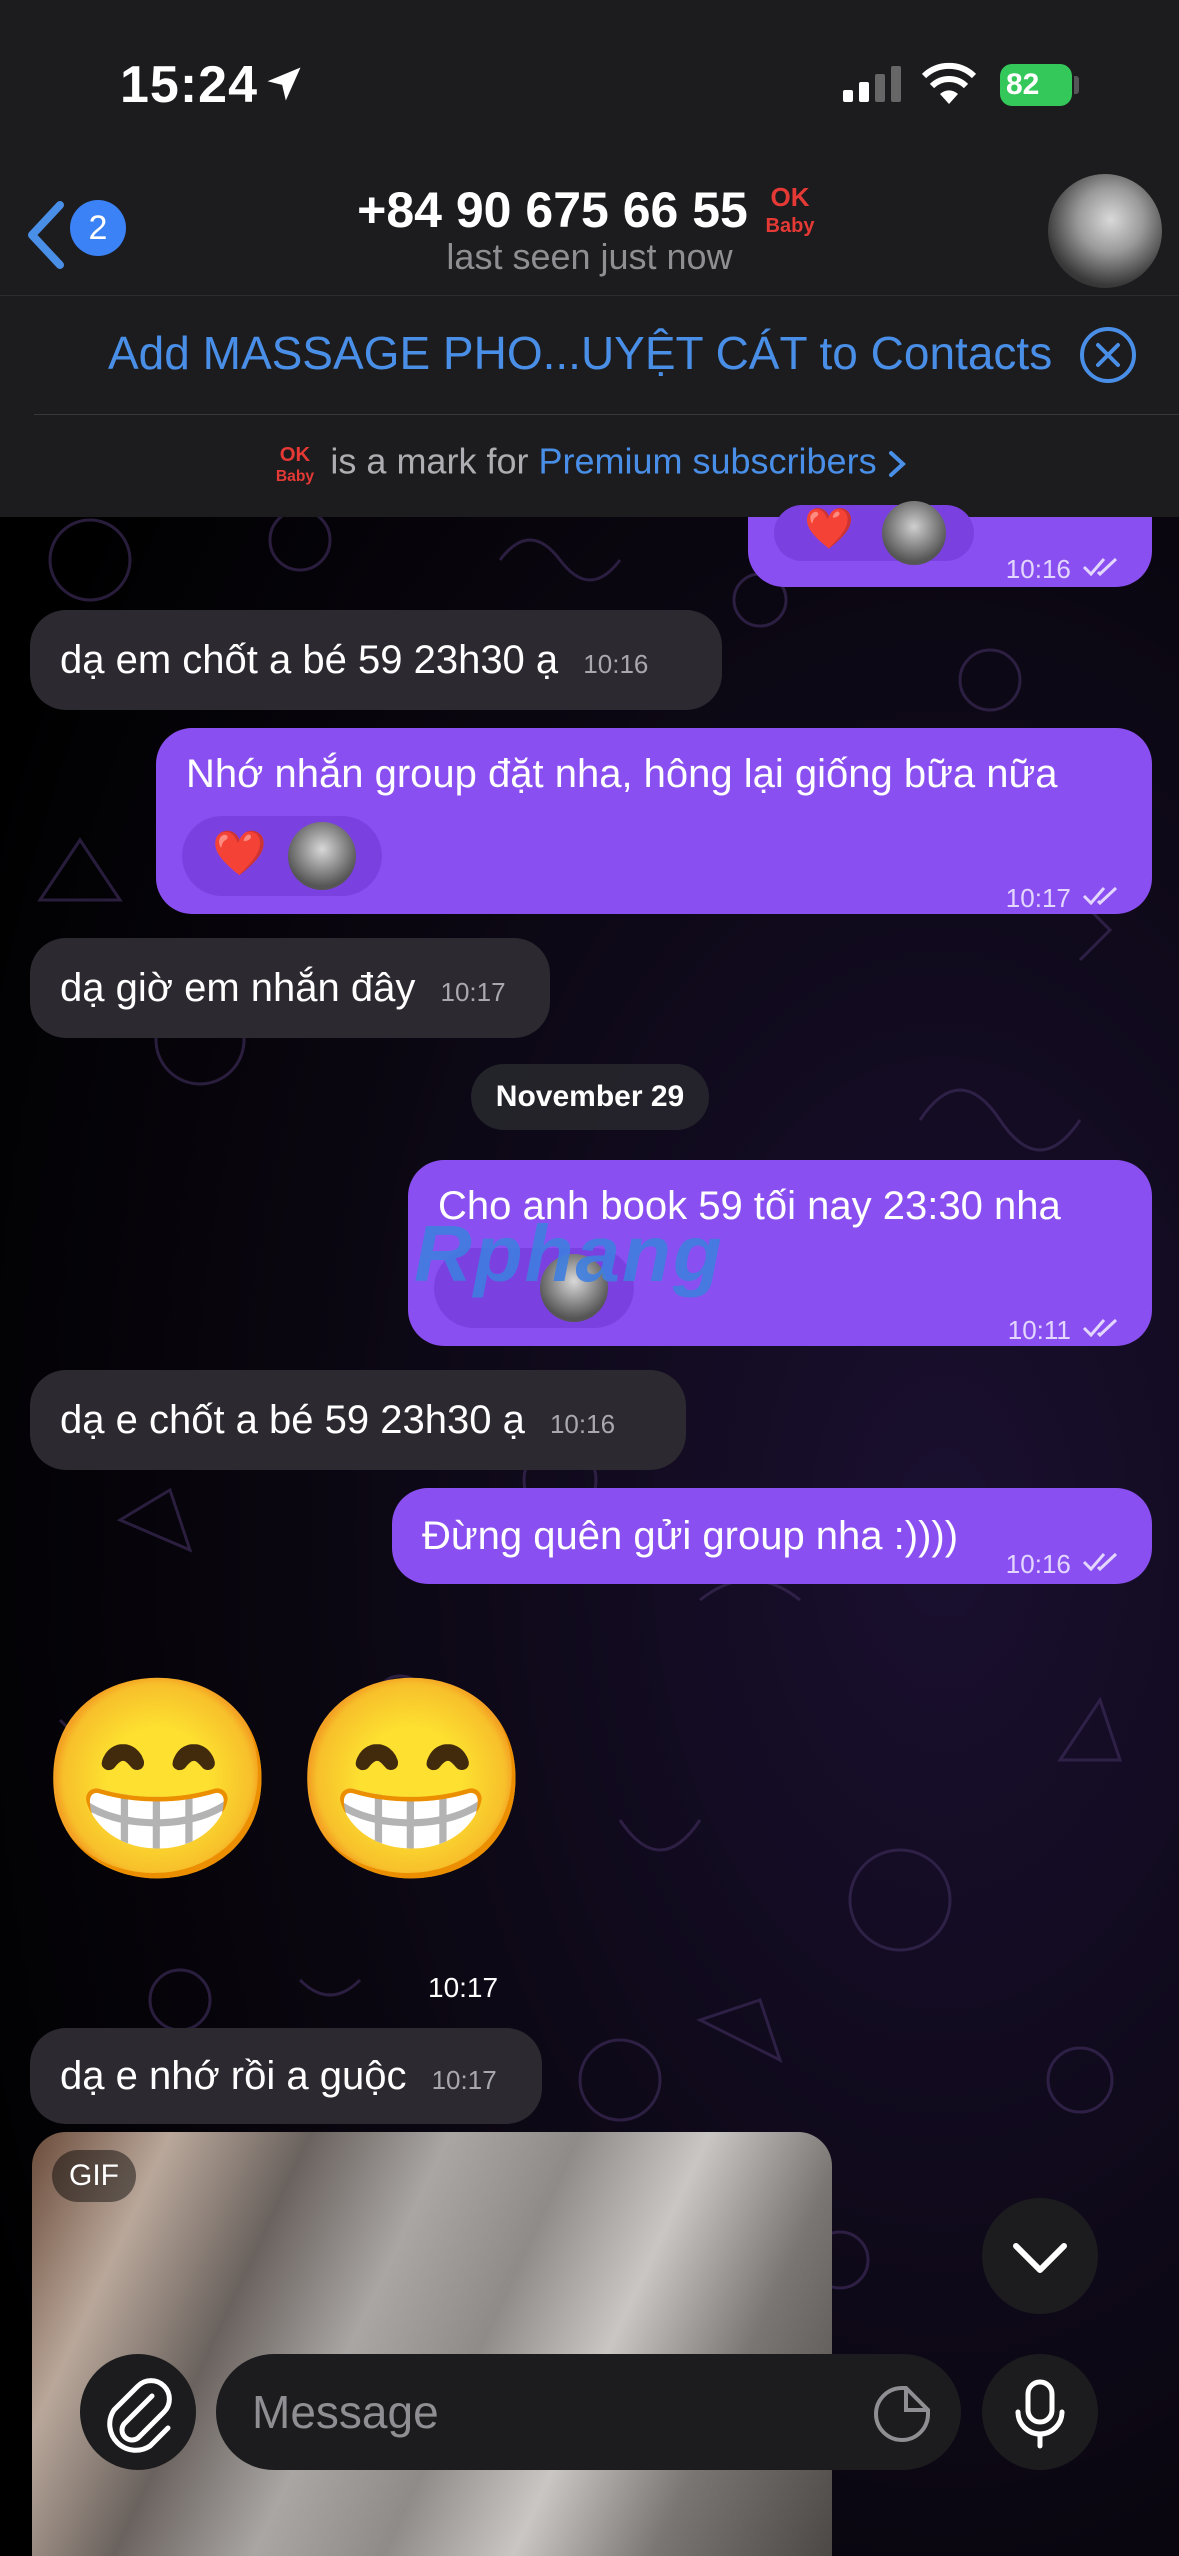 This screenshot has width=1179, height=2556. I want to click on watermark-logo: Rphang, so click(569, 1254).